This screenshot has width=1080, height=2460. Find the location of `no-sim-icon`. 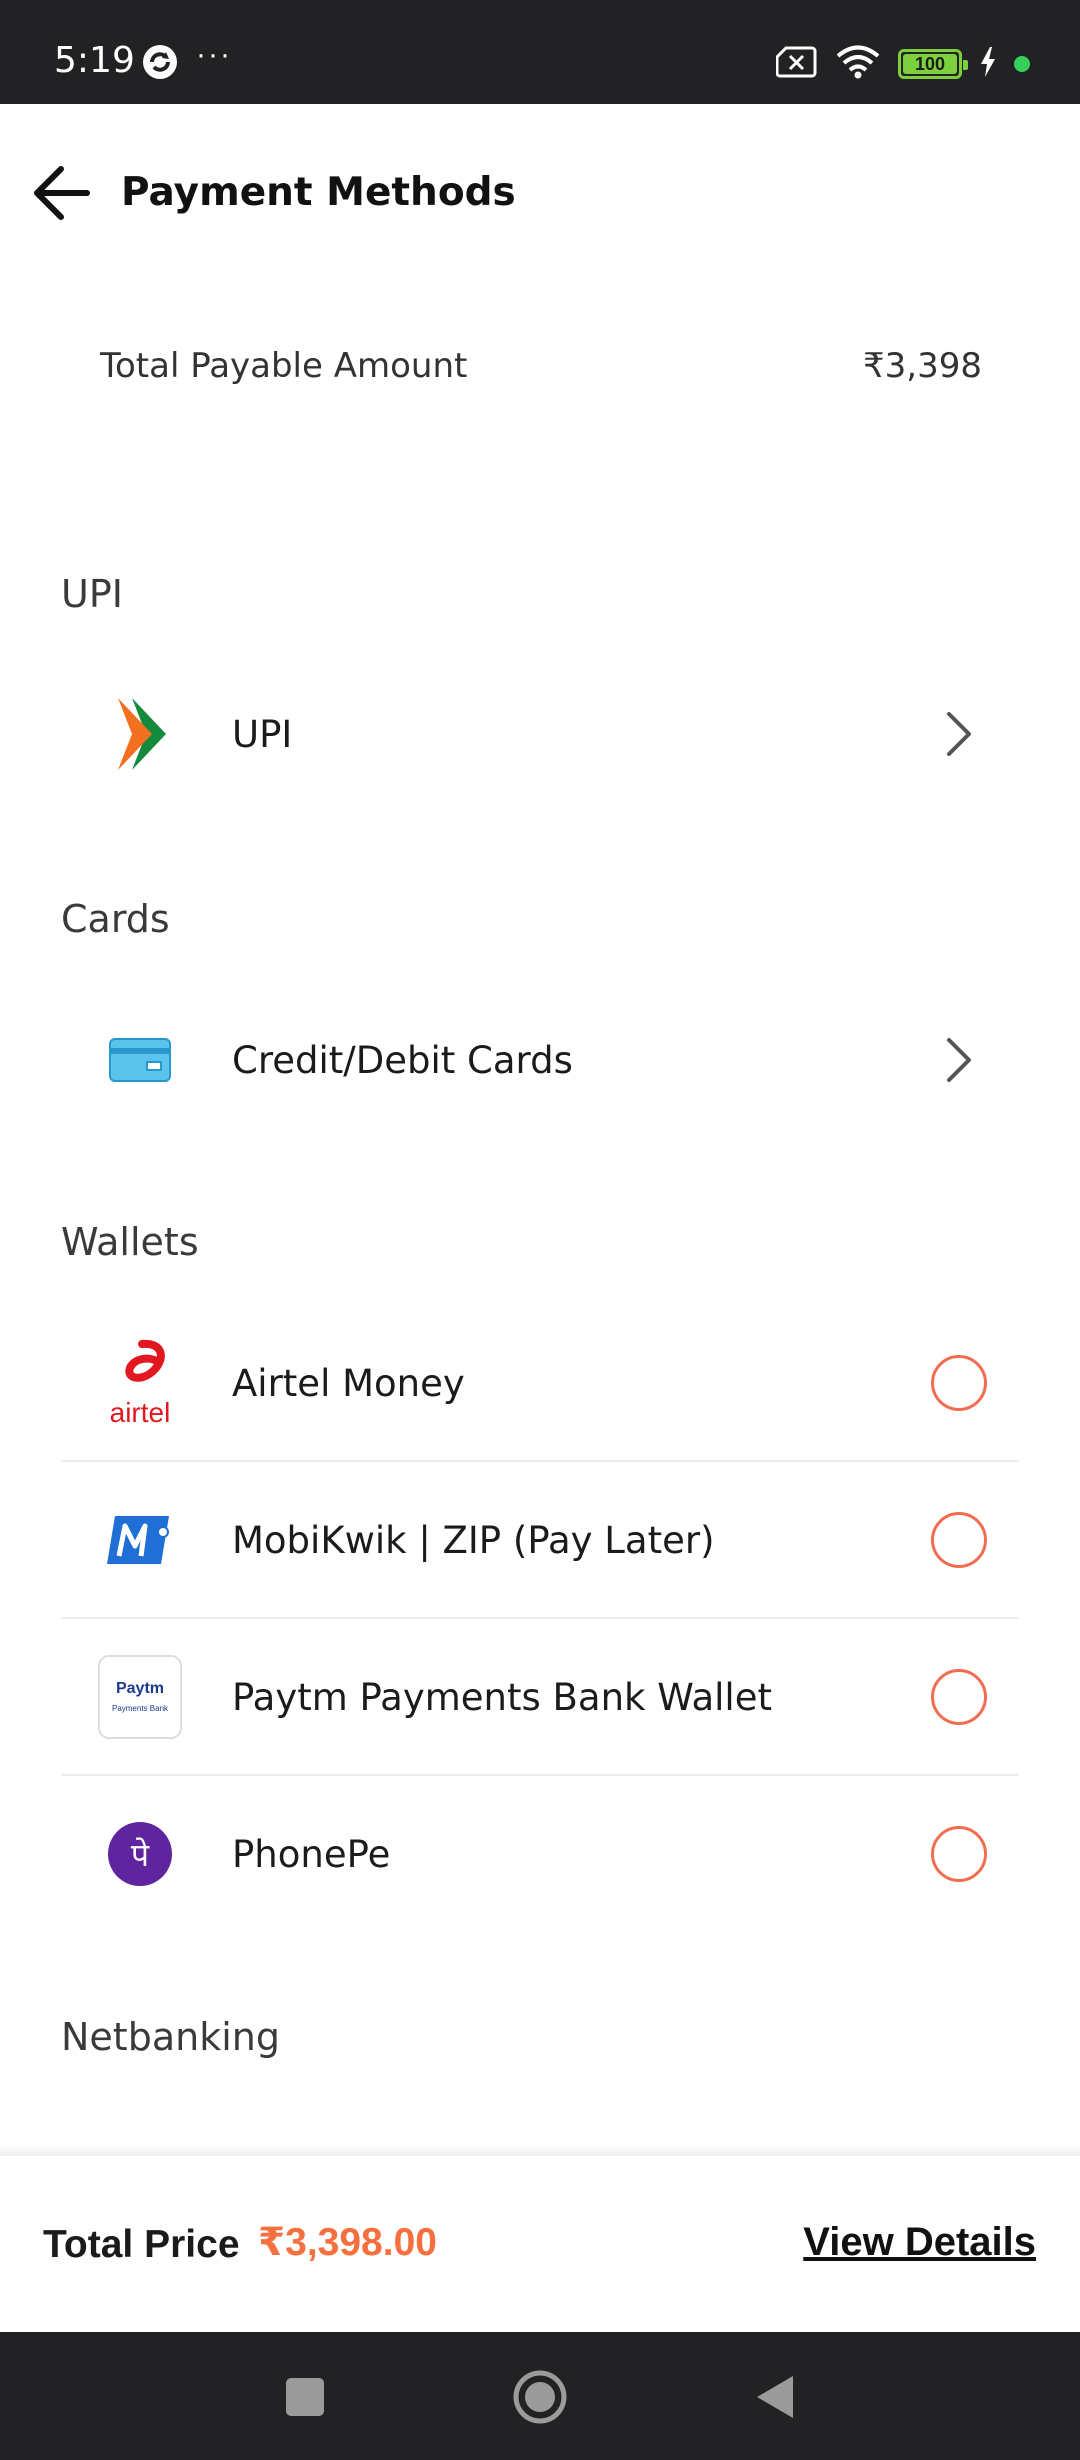

no-sim-icon is located at coordinates (796, 64).